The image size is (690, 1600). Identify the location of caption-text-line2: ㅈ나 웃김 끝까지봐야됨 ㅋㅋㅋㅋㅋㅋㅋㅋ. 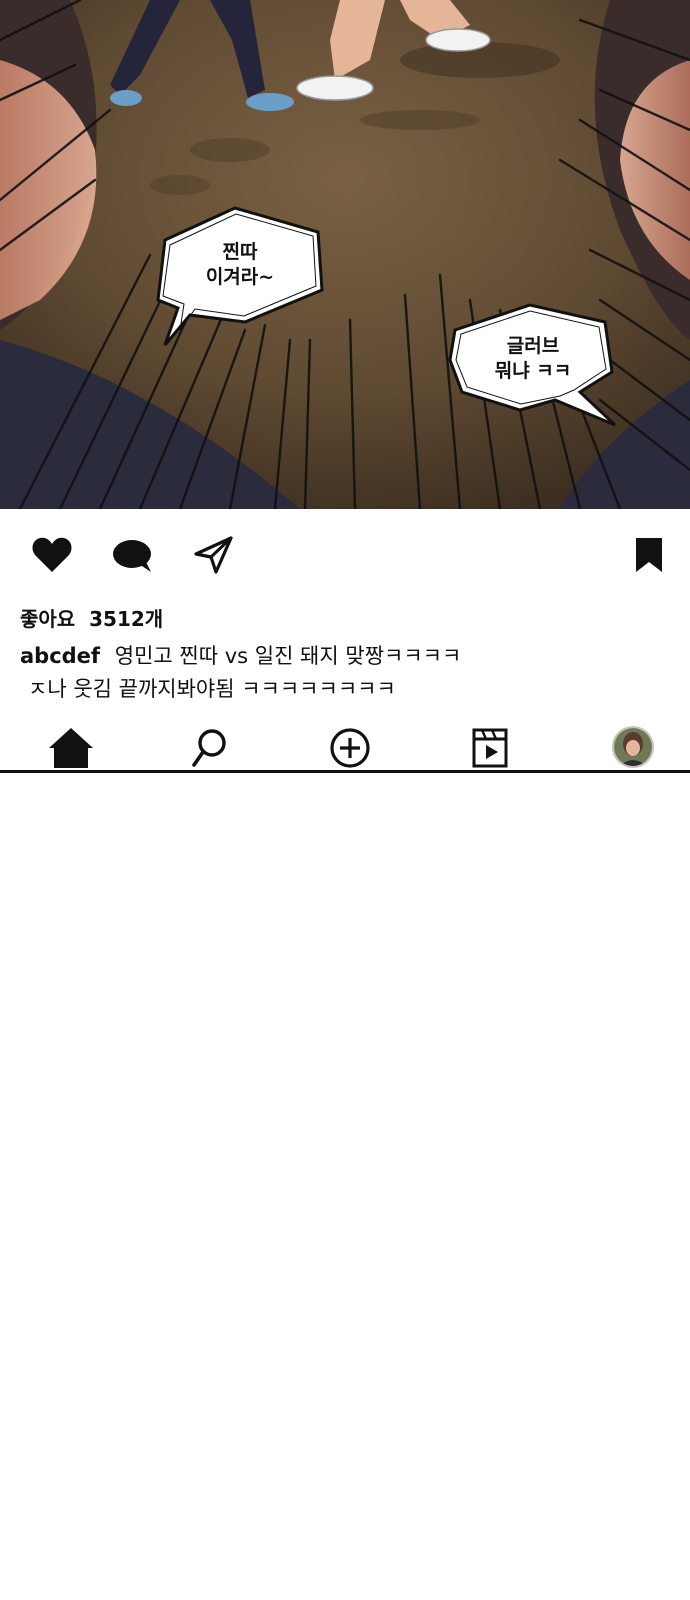
(212, 689).